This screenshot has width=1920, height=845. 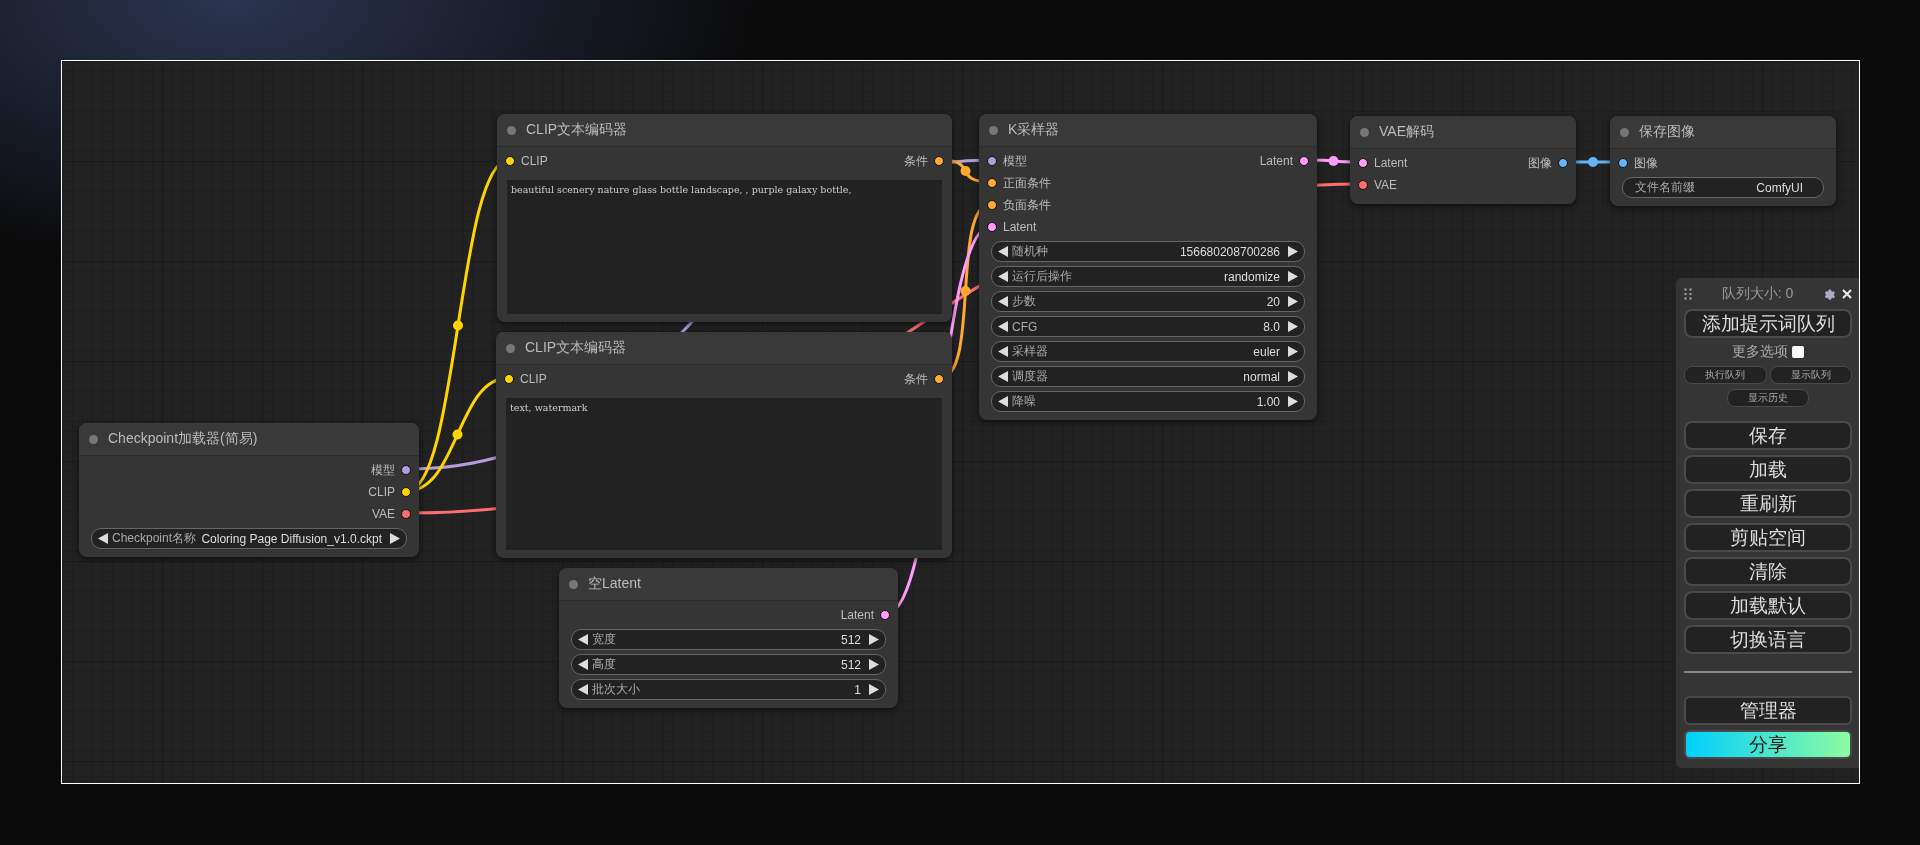 I want to click on more-options-checkbox: 更多选项, so click(x=1768, y=352).